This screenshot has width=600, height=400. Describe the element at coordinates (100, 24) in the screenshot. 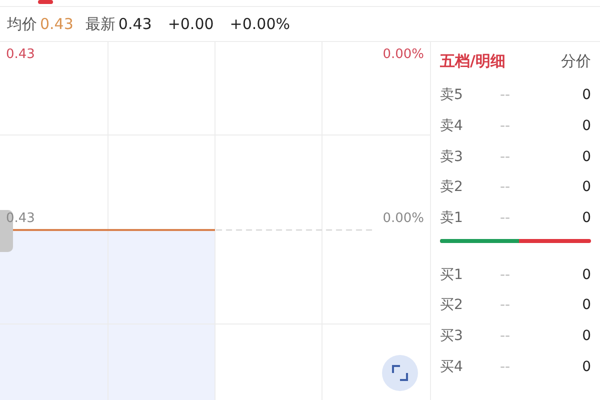

I see `latest-price-label: 最新` at that location.